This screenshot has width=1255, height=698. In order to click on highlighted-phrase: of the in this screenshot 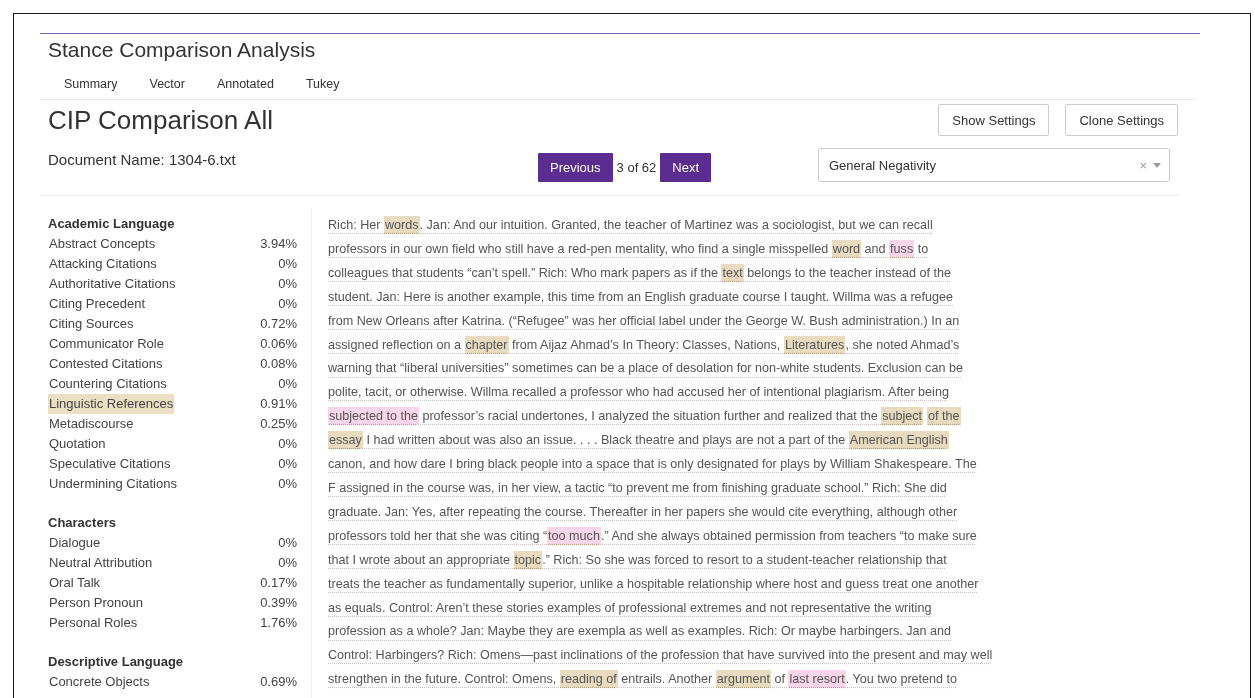, I will do `click(944, 416)`.